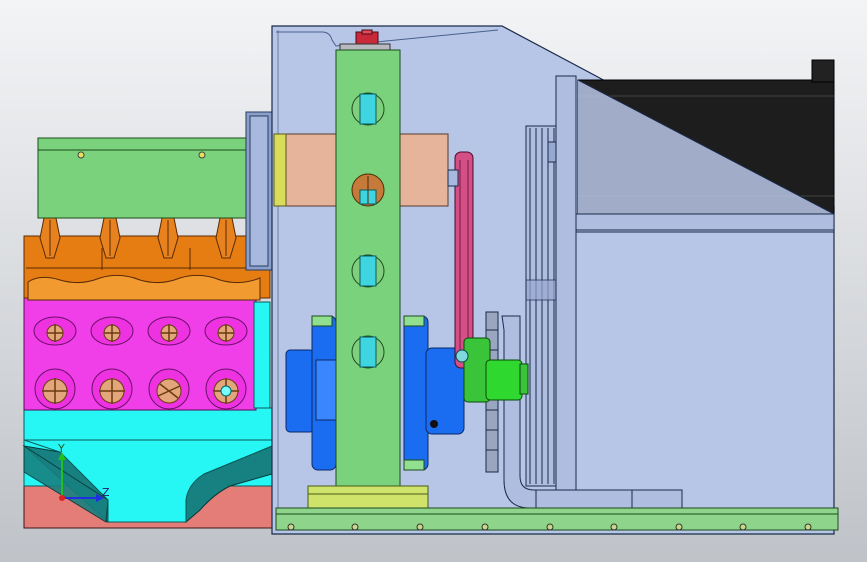 This screenshot has width=867, height=562. Describe the element at coordinates (706, 137) in the screenshot. I see `drive-motor` at that location.